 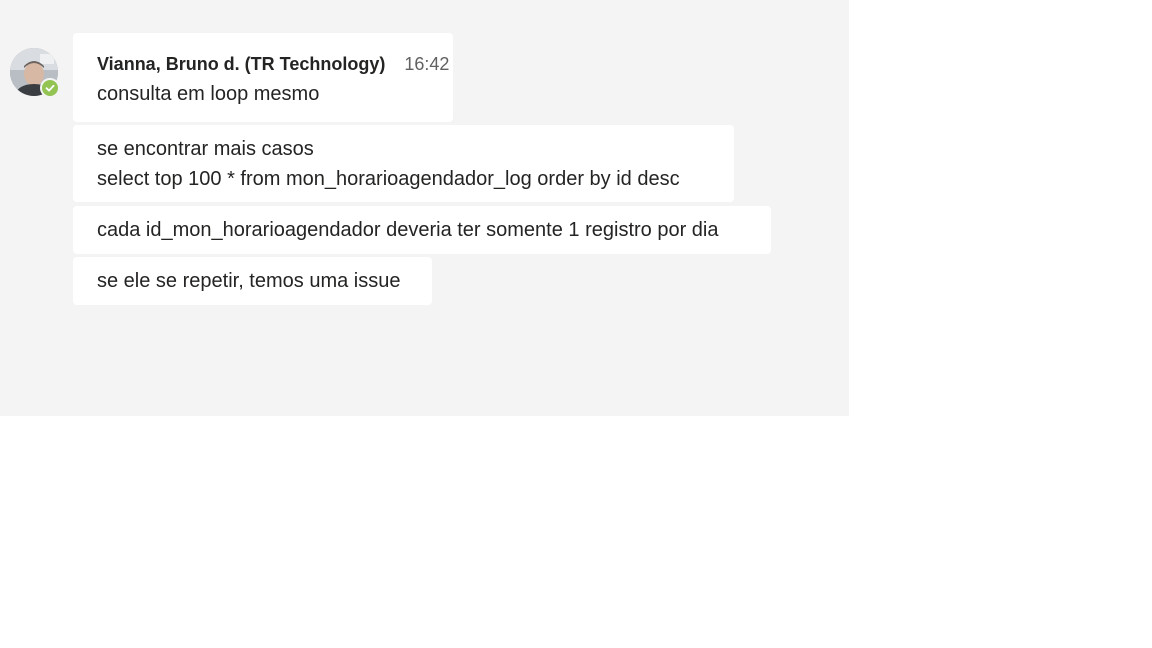 What do you see at coordinates (241, 64) in the screenshot?
I see `sender-name: Vianna, Bruno d. (TR Technology)` at bounding box center [241, 64].